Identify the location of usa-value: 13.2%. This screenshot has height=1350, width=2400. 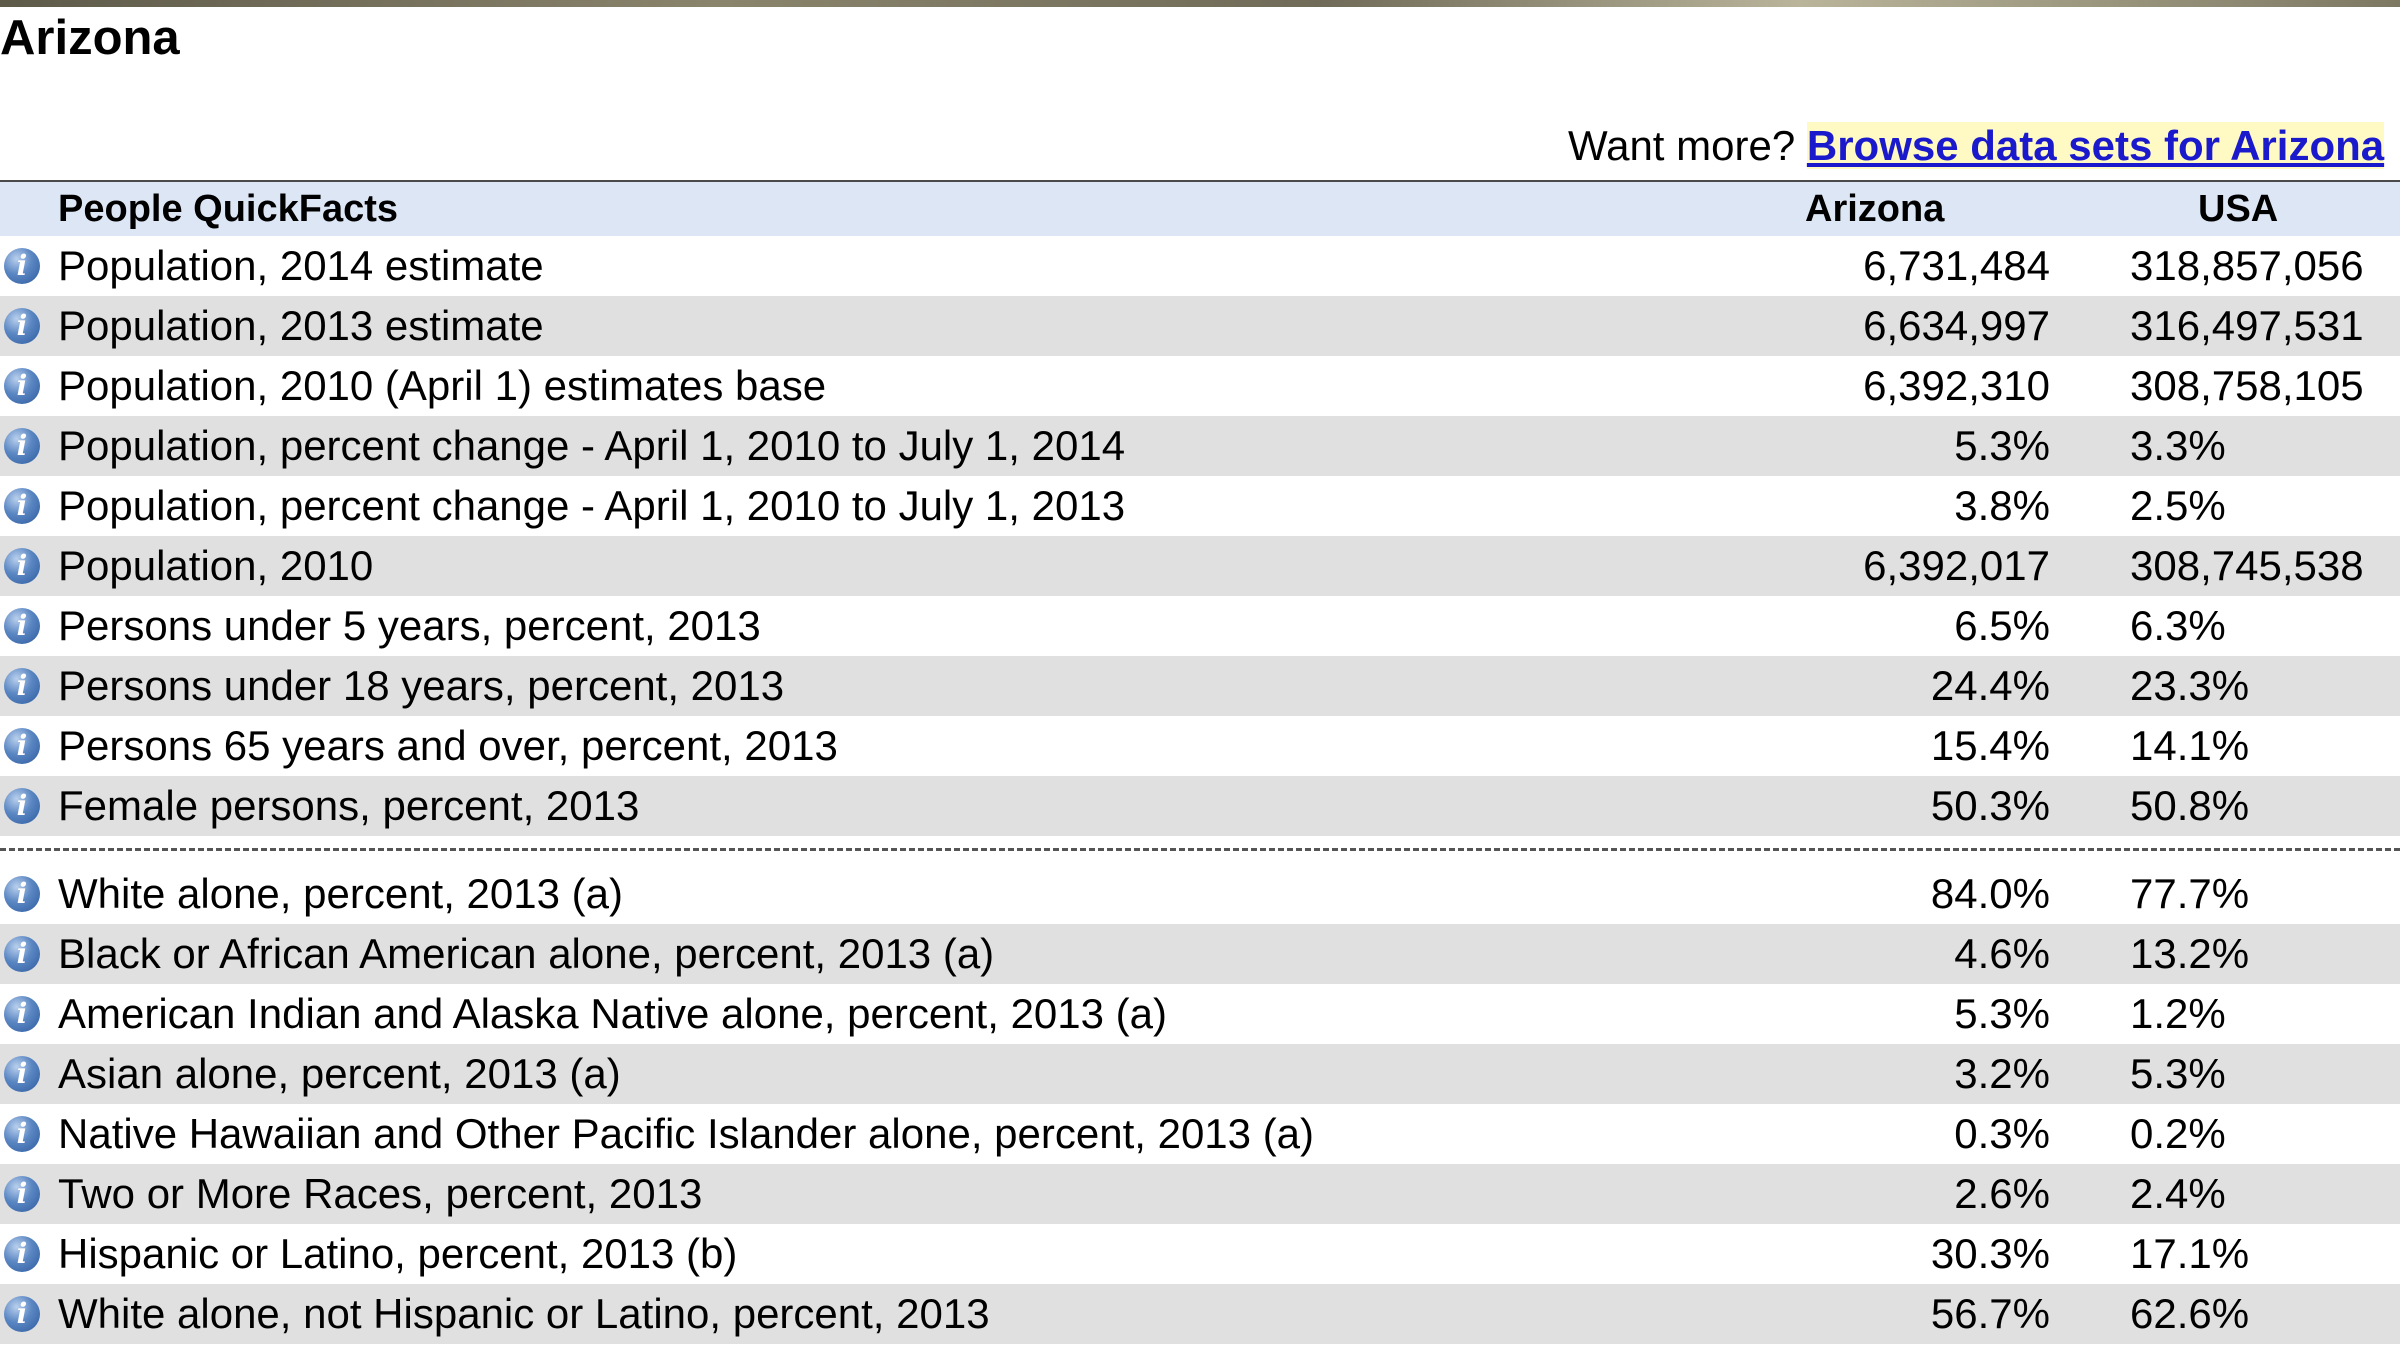
(2190, 953).